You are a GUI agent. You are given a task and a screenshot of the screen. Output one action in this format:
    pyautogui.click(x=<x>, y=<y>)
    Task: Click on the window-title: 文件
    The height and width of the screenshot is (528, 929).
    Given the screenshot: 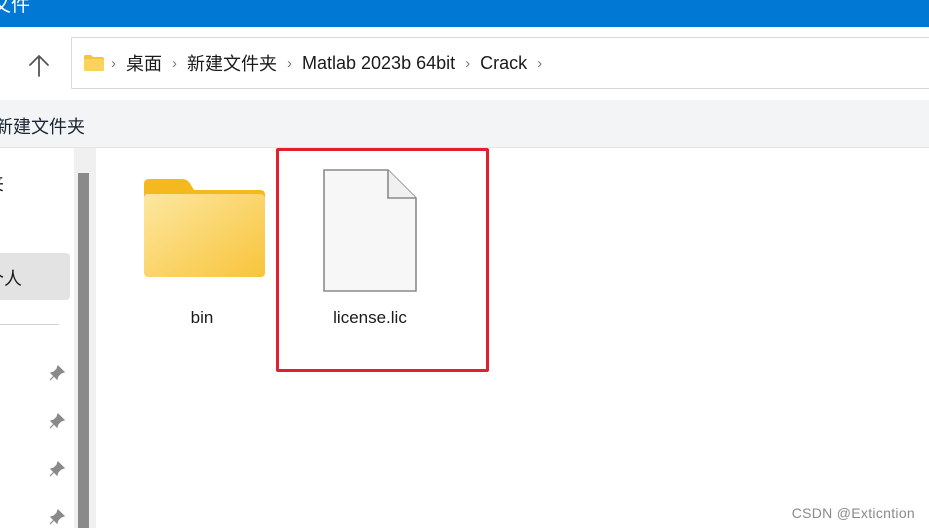 What is the action you would take?
    pyautogui.click(x=15, y=8)
    